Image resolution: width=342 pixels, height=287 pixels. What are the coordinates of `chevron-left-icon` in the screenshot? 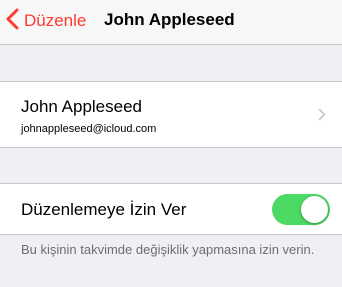 It's located at (12, 21).